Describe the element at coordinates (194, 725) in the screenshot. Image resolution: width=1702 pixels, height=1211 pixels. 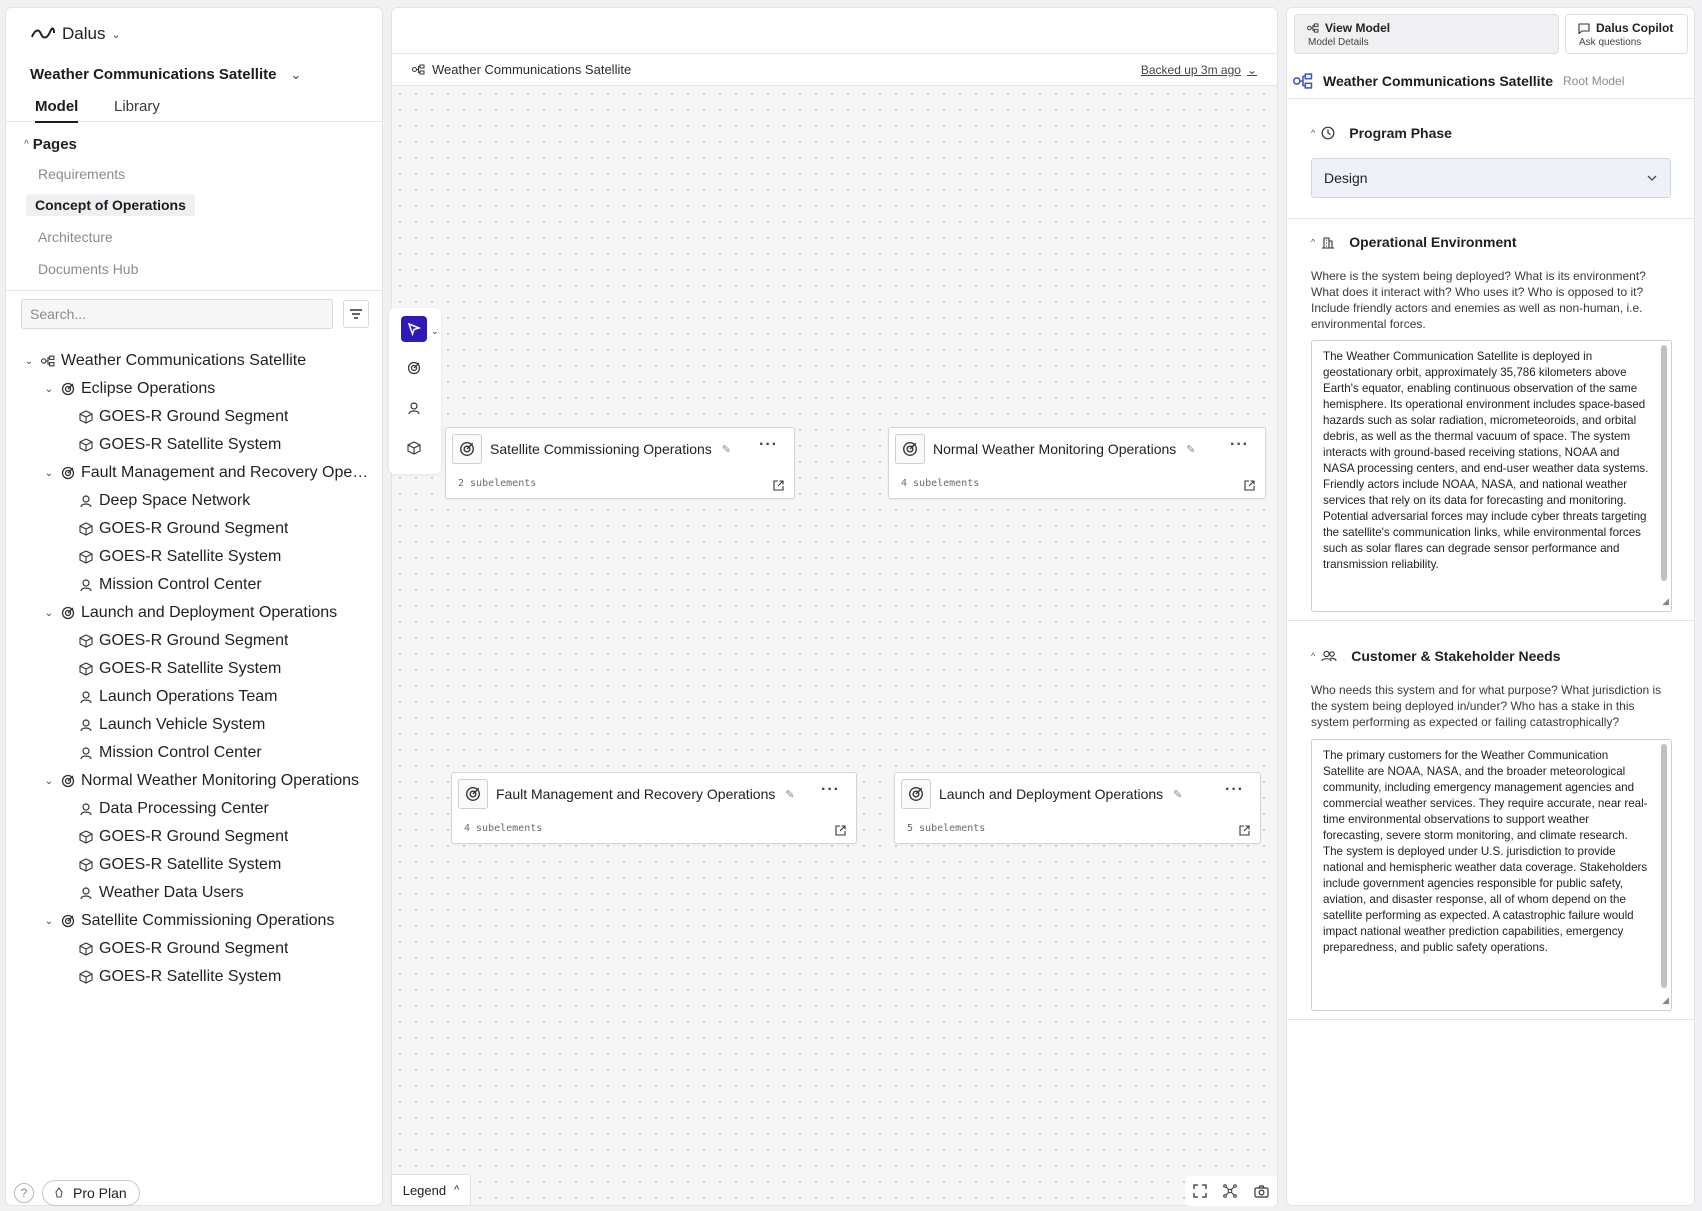
I see `tree-item: Launch Vehicle System` at that location.